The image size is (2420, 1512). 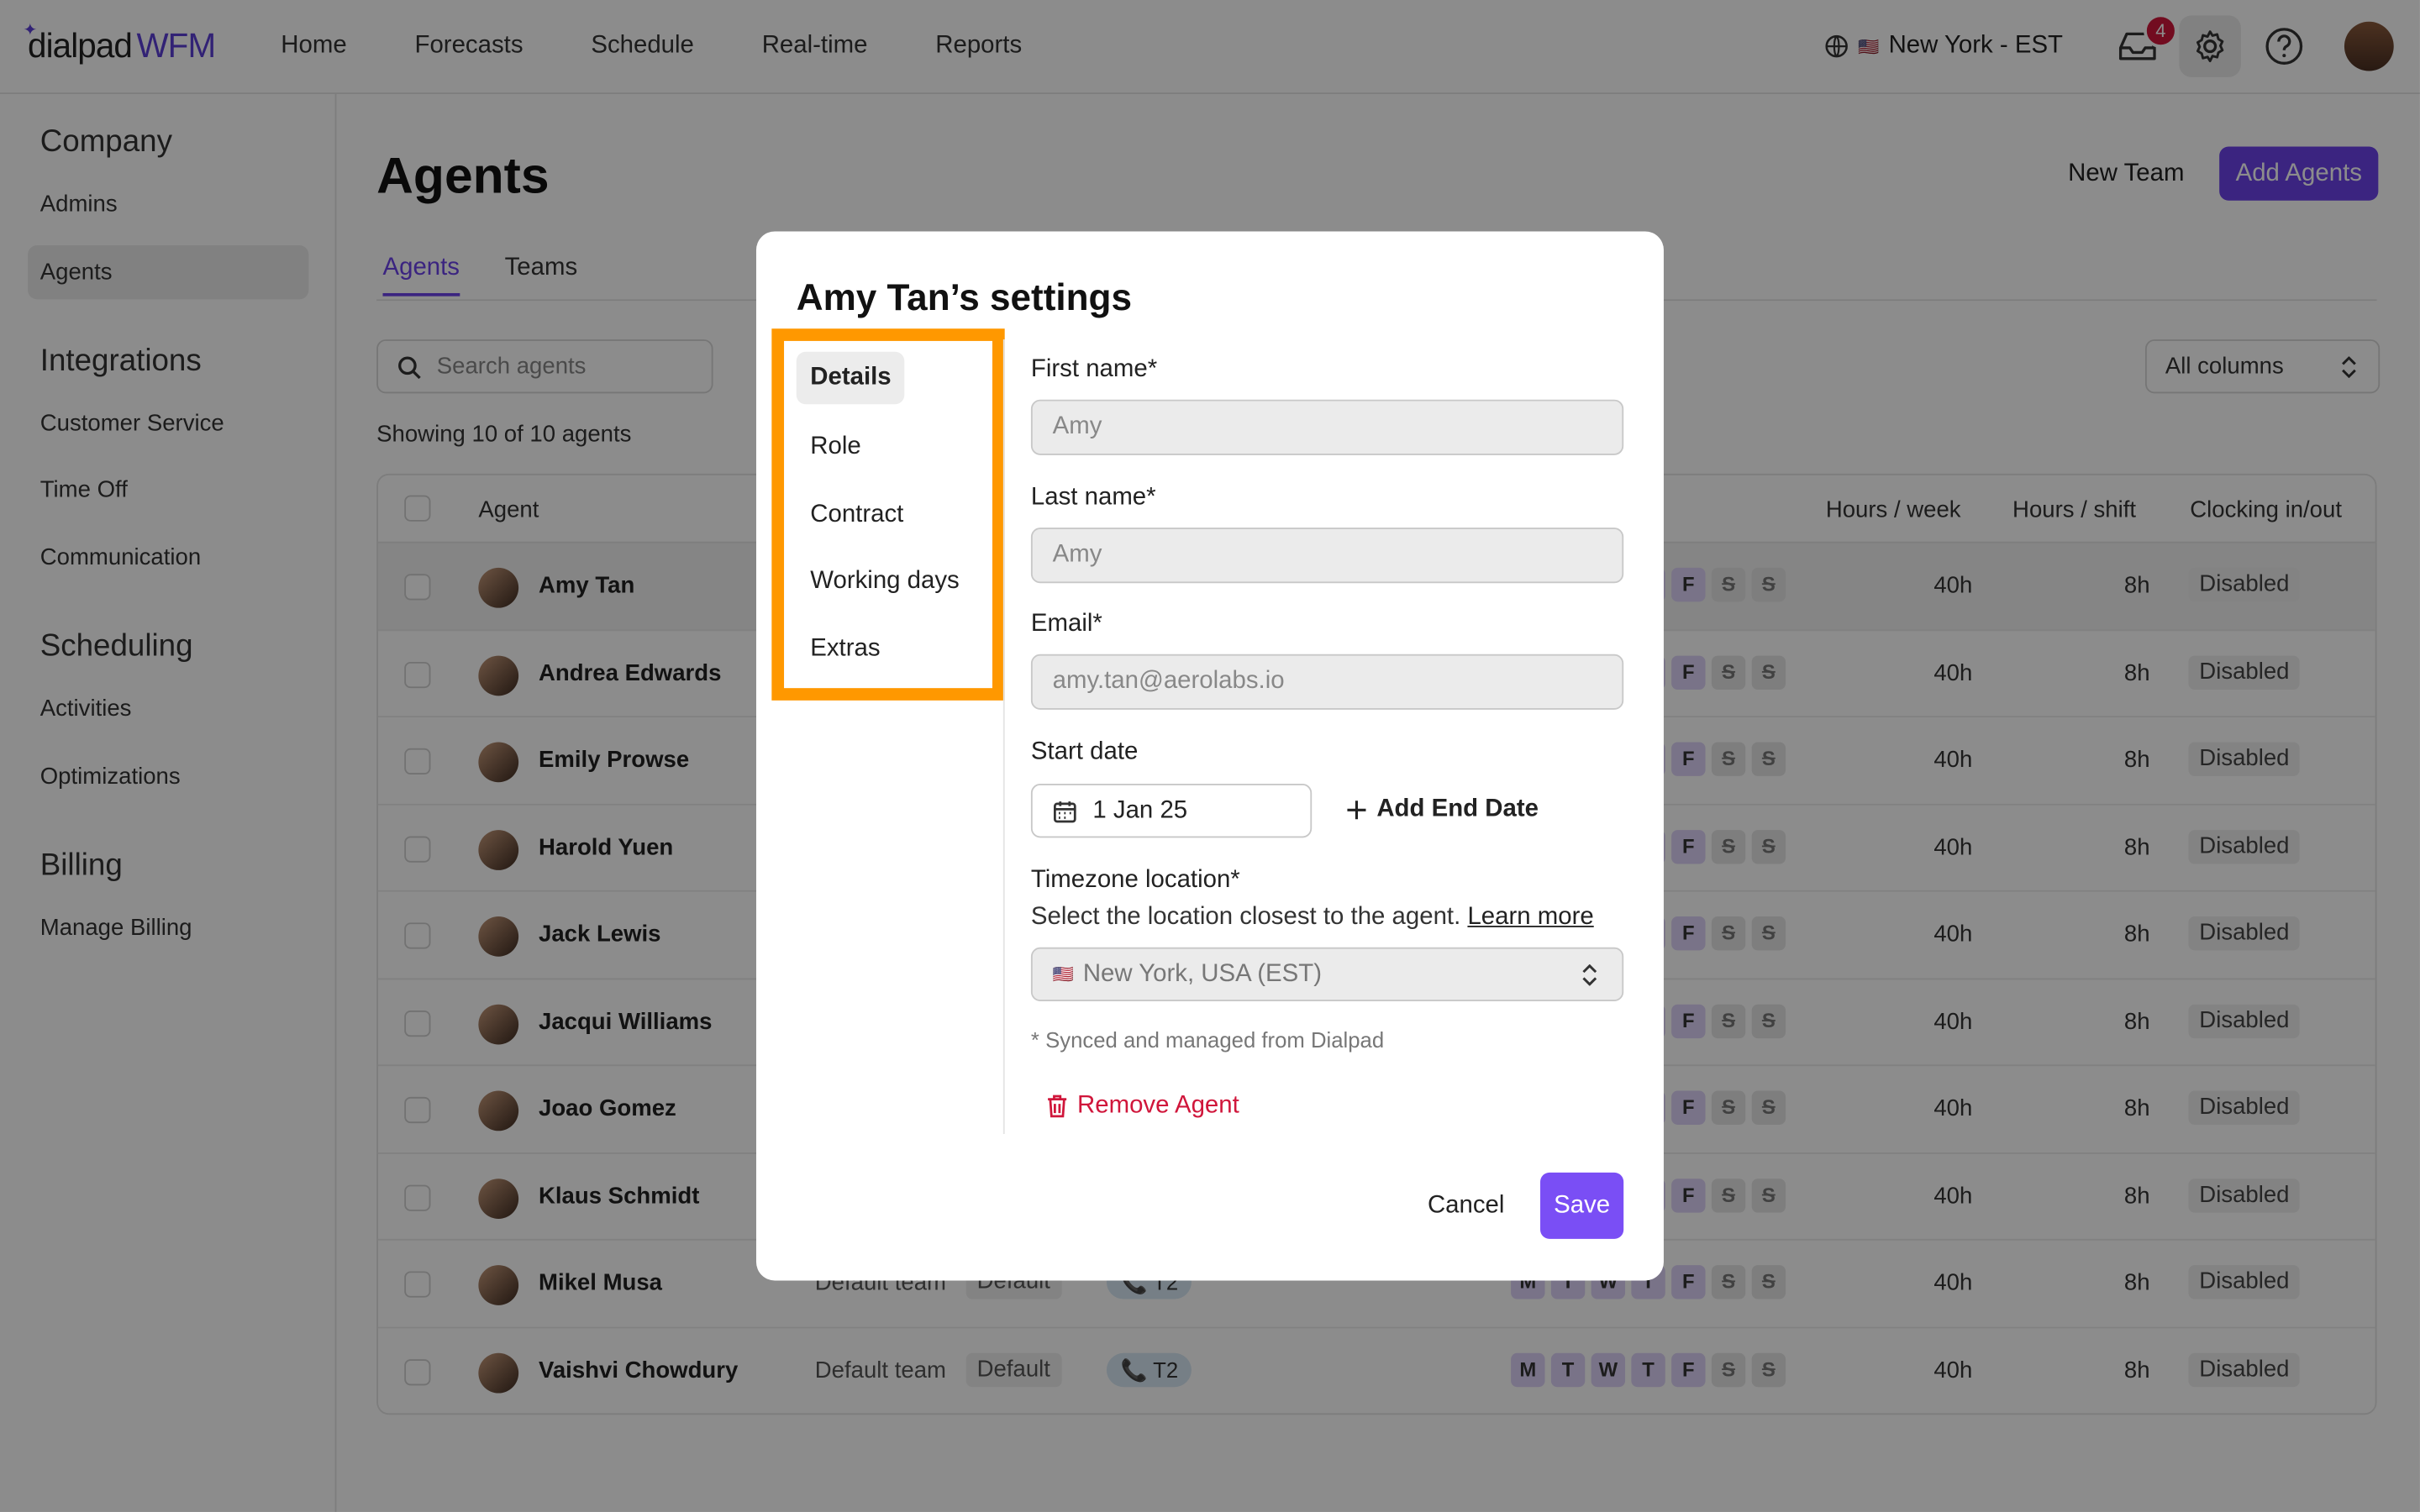 I want to click on start-date-label: Start date, so click(x=1084, y=752).